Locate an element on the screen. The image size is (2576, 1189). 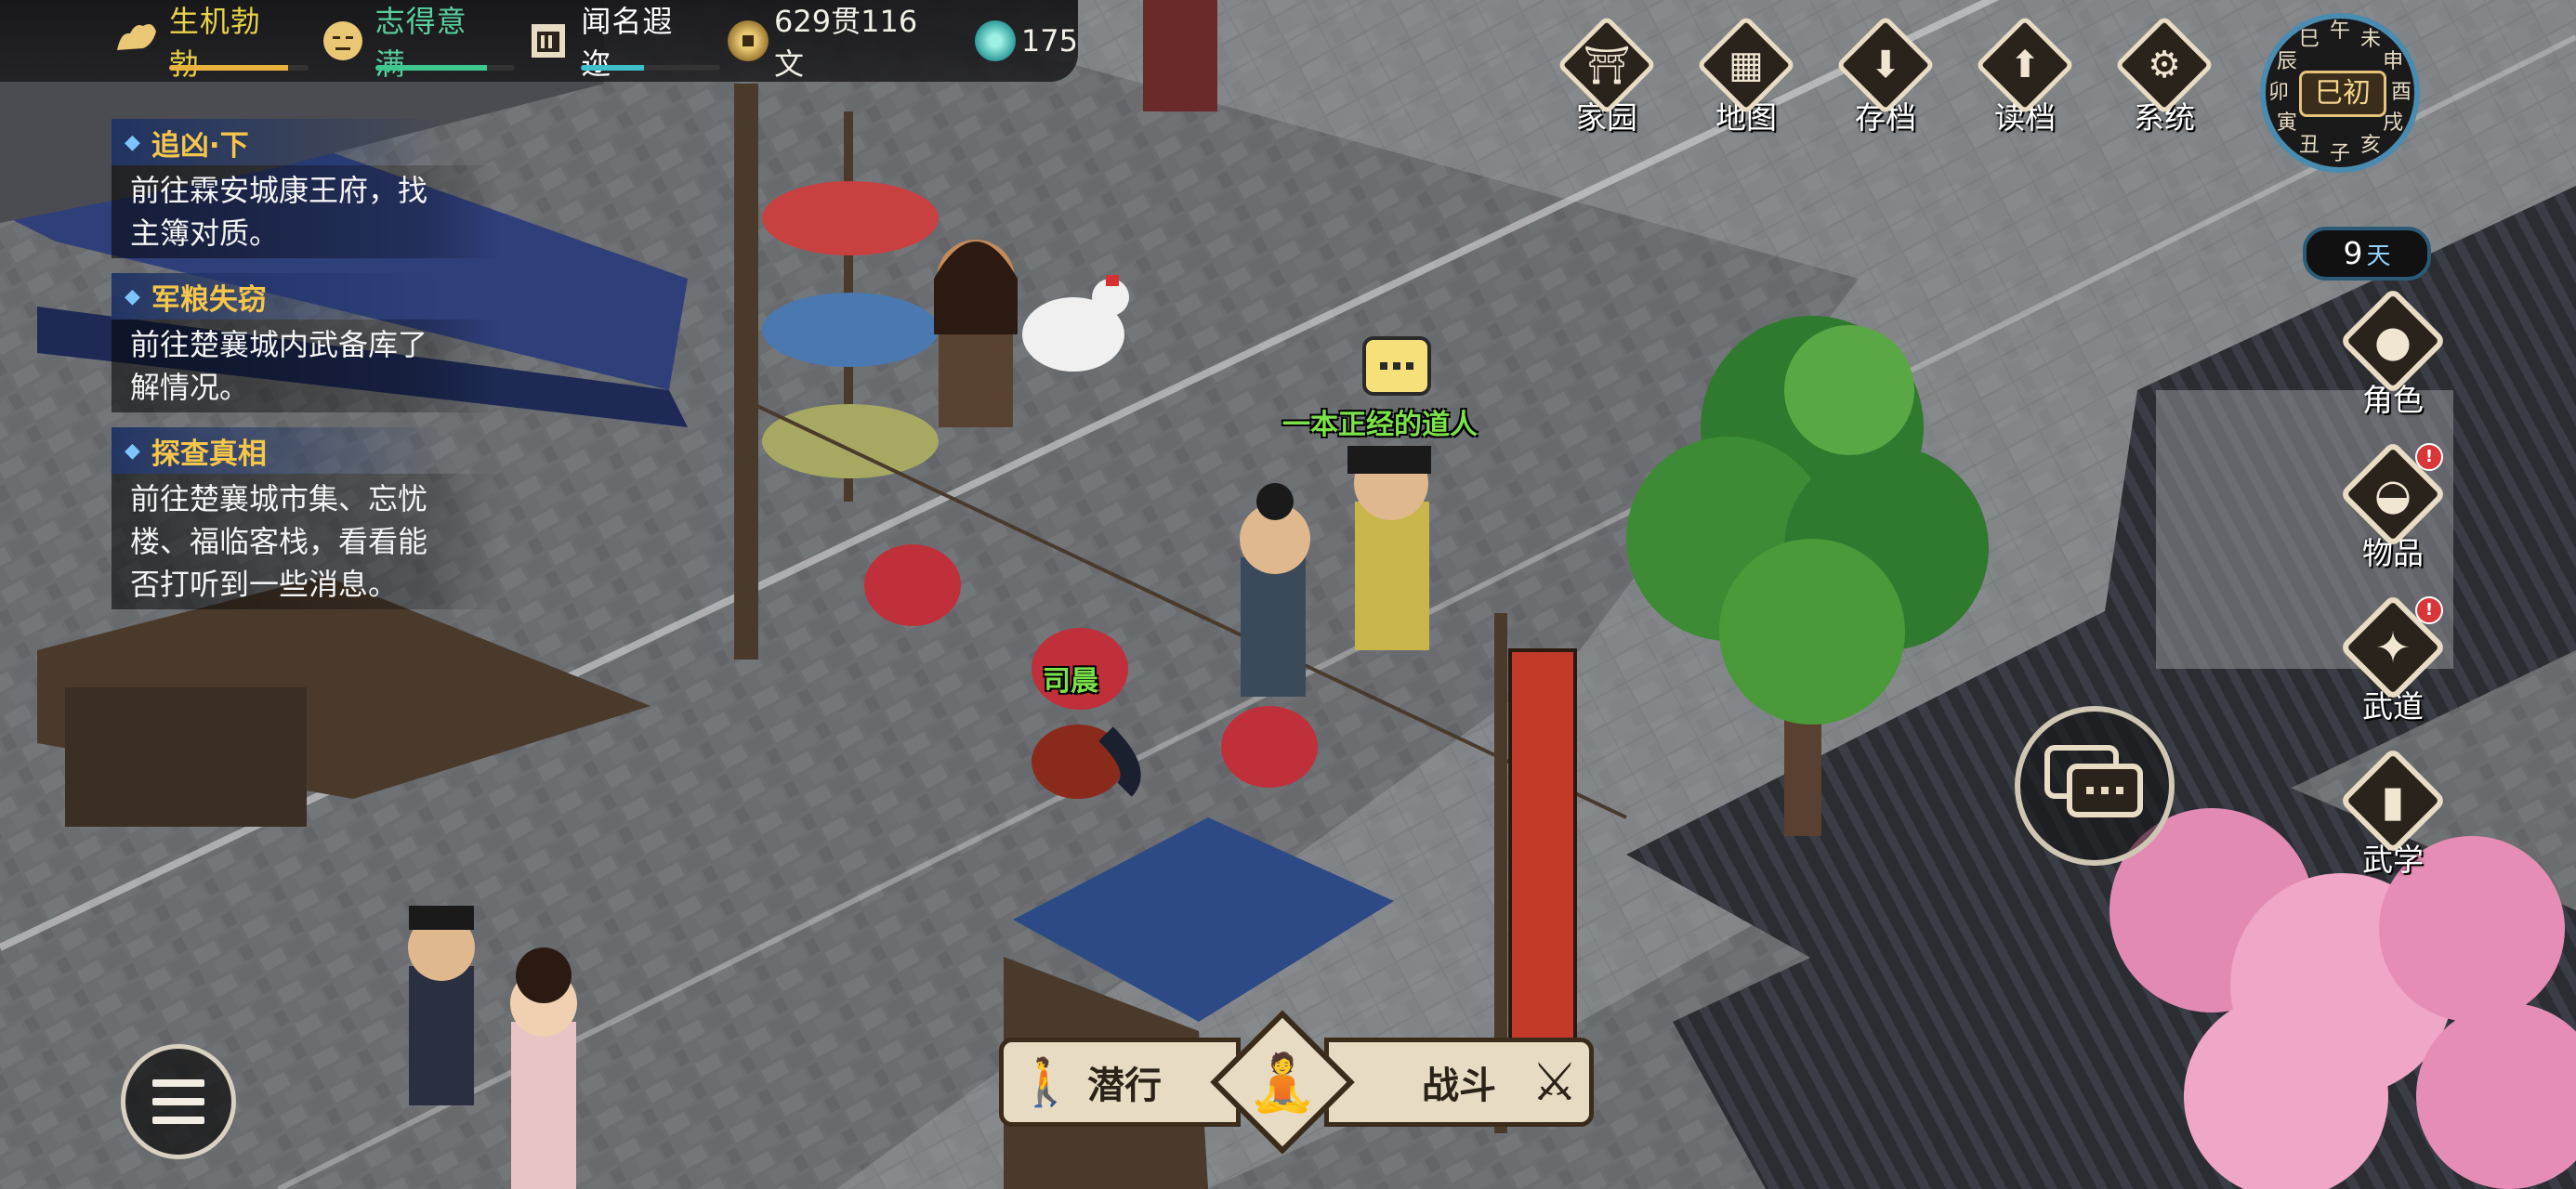
meditate-button: 🧘 is located at coordinates (1282, 1082).